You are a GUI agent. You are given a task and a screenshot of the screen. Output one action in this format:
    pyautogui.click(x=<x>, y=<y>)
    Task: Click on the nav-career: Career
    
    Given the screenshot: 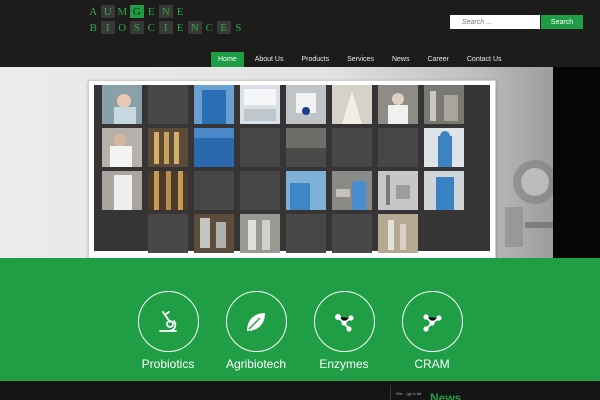 What is the action you would take?
    pyautogui.click(x=437, y=59)
    